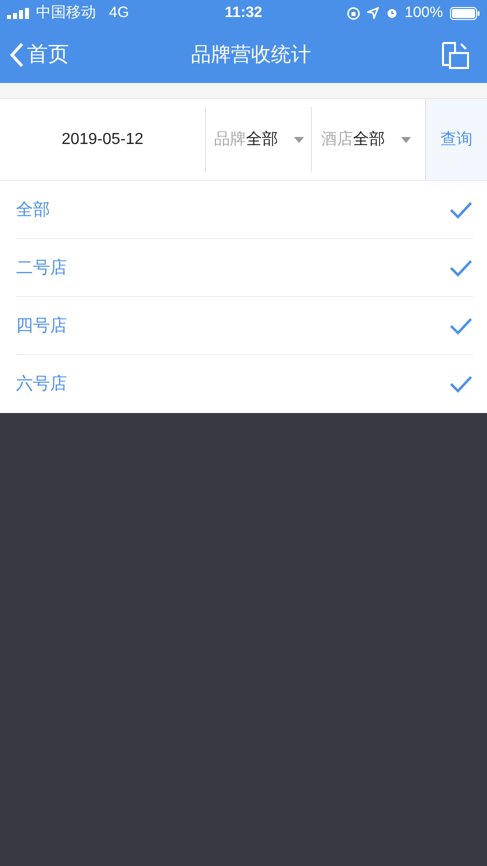 Image resolution: width=487 pixels, height=866 pixels. Describe the element at coordinates (243, 12) in the screenshot. I see `status-time: 11:32` at that location.